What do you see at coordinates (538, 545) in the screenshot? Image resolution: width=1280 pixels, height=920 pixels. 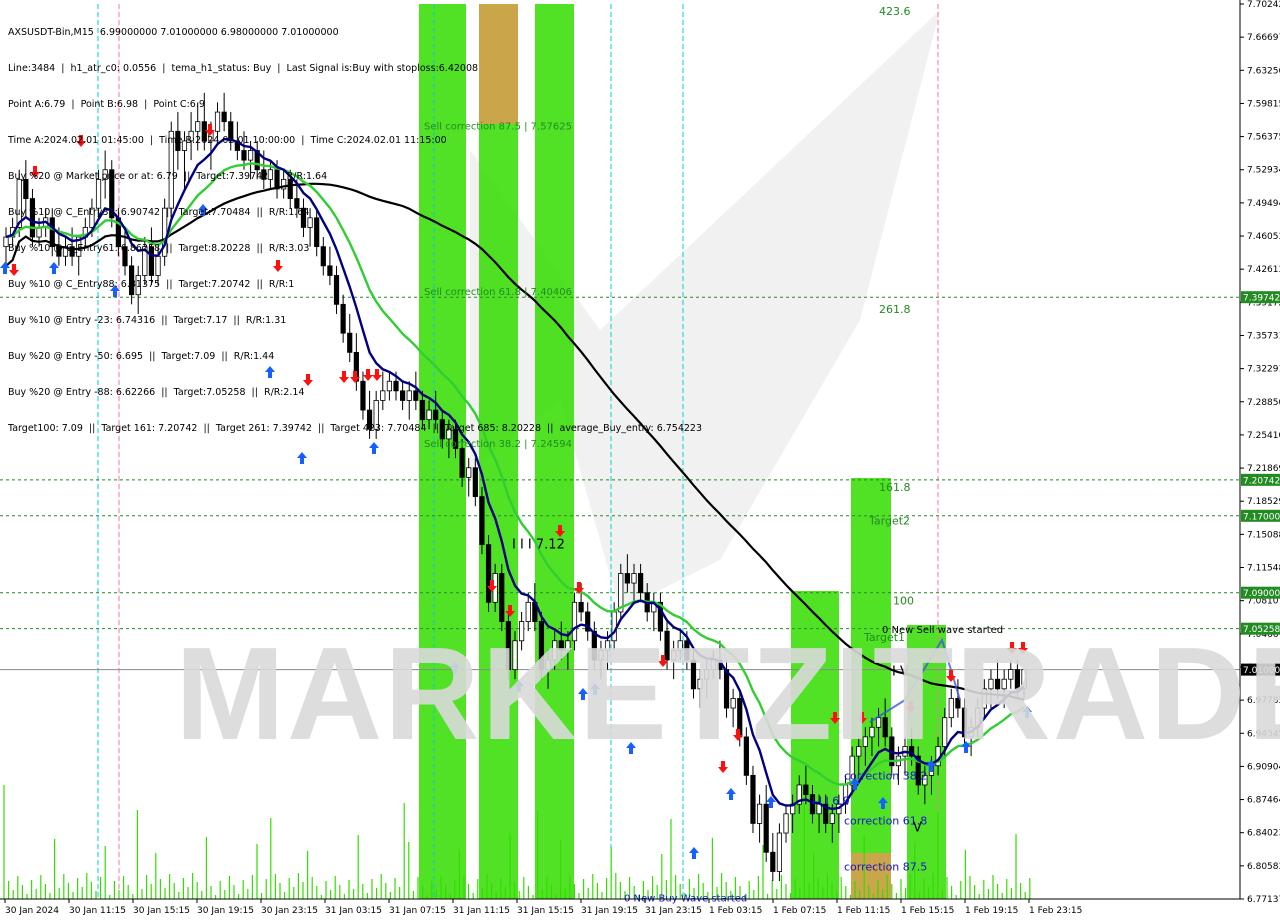 I see `wave-label: I I I 7.12` at bounding box center [538, 545].